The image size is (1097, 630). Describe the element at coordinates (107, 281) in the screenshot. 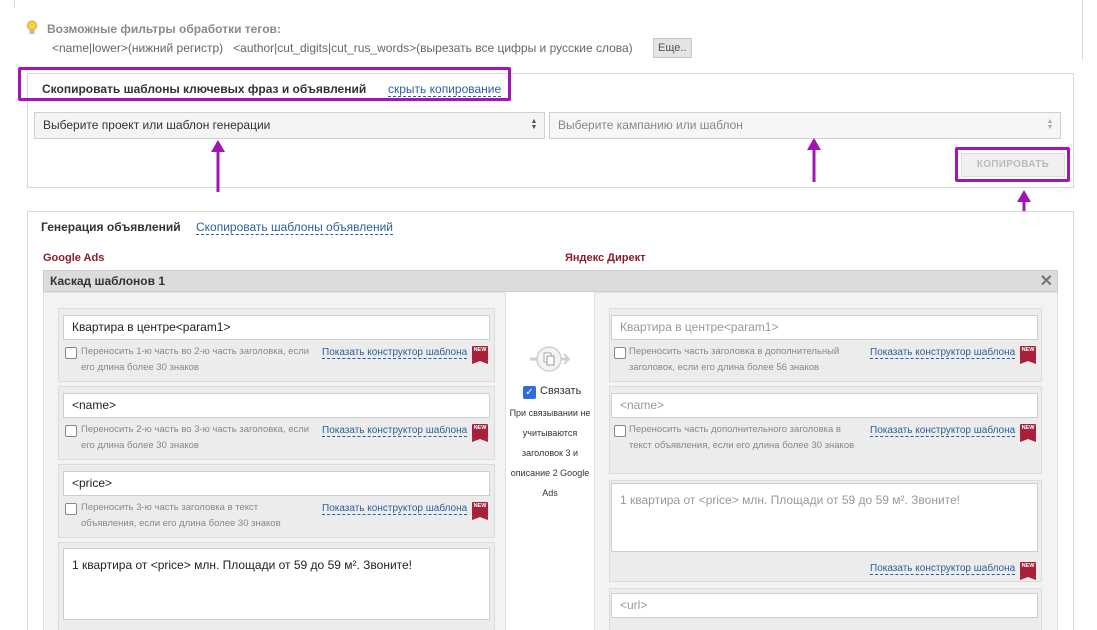

I see `cascade-title: Каскад шаблонов 1` at that location.